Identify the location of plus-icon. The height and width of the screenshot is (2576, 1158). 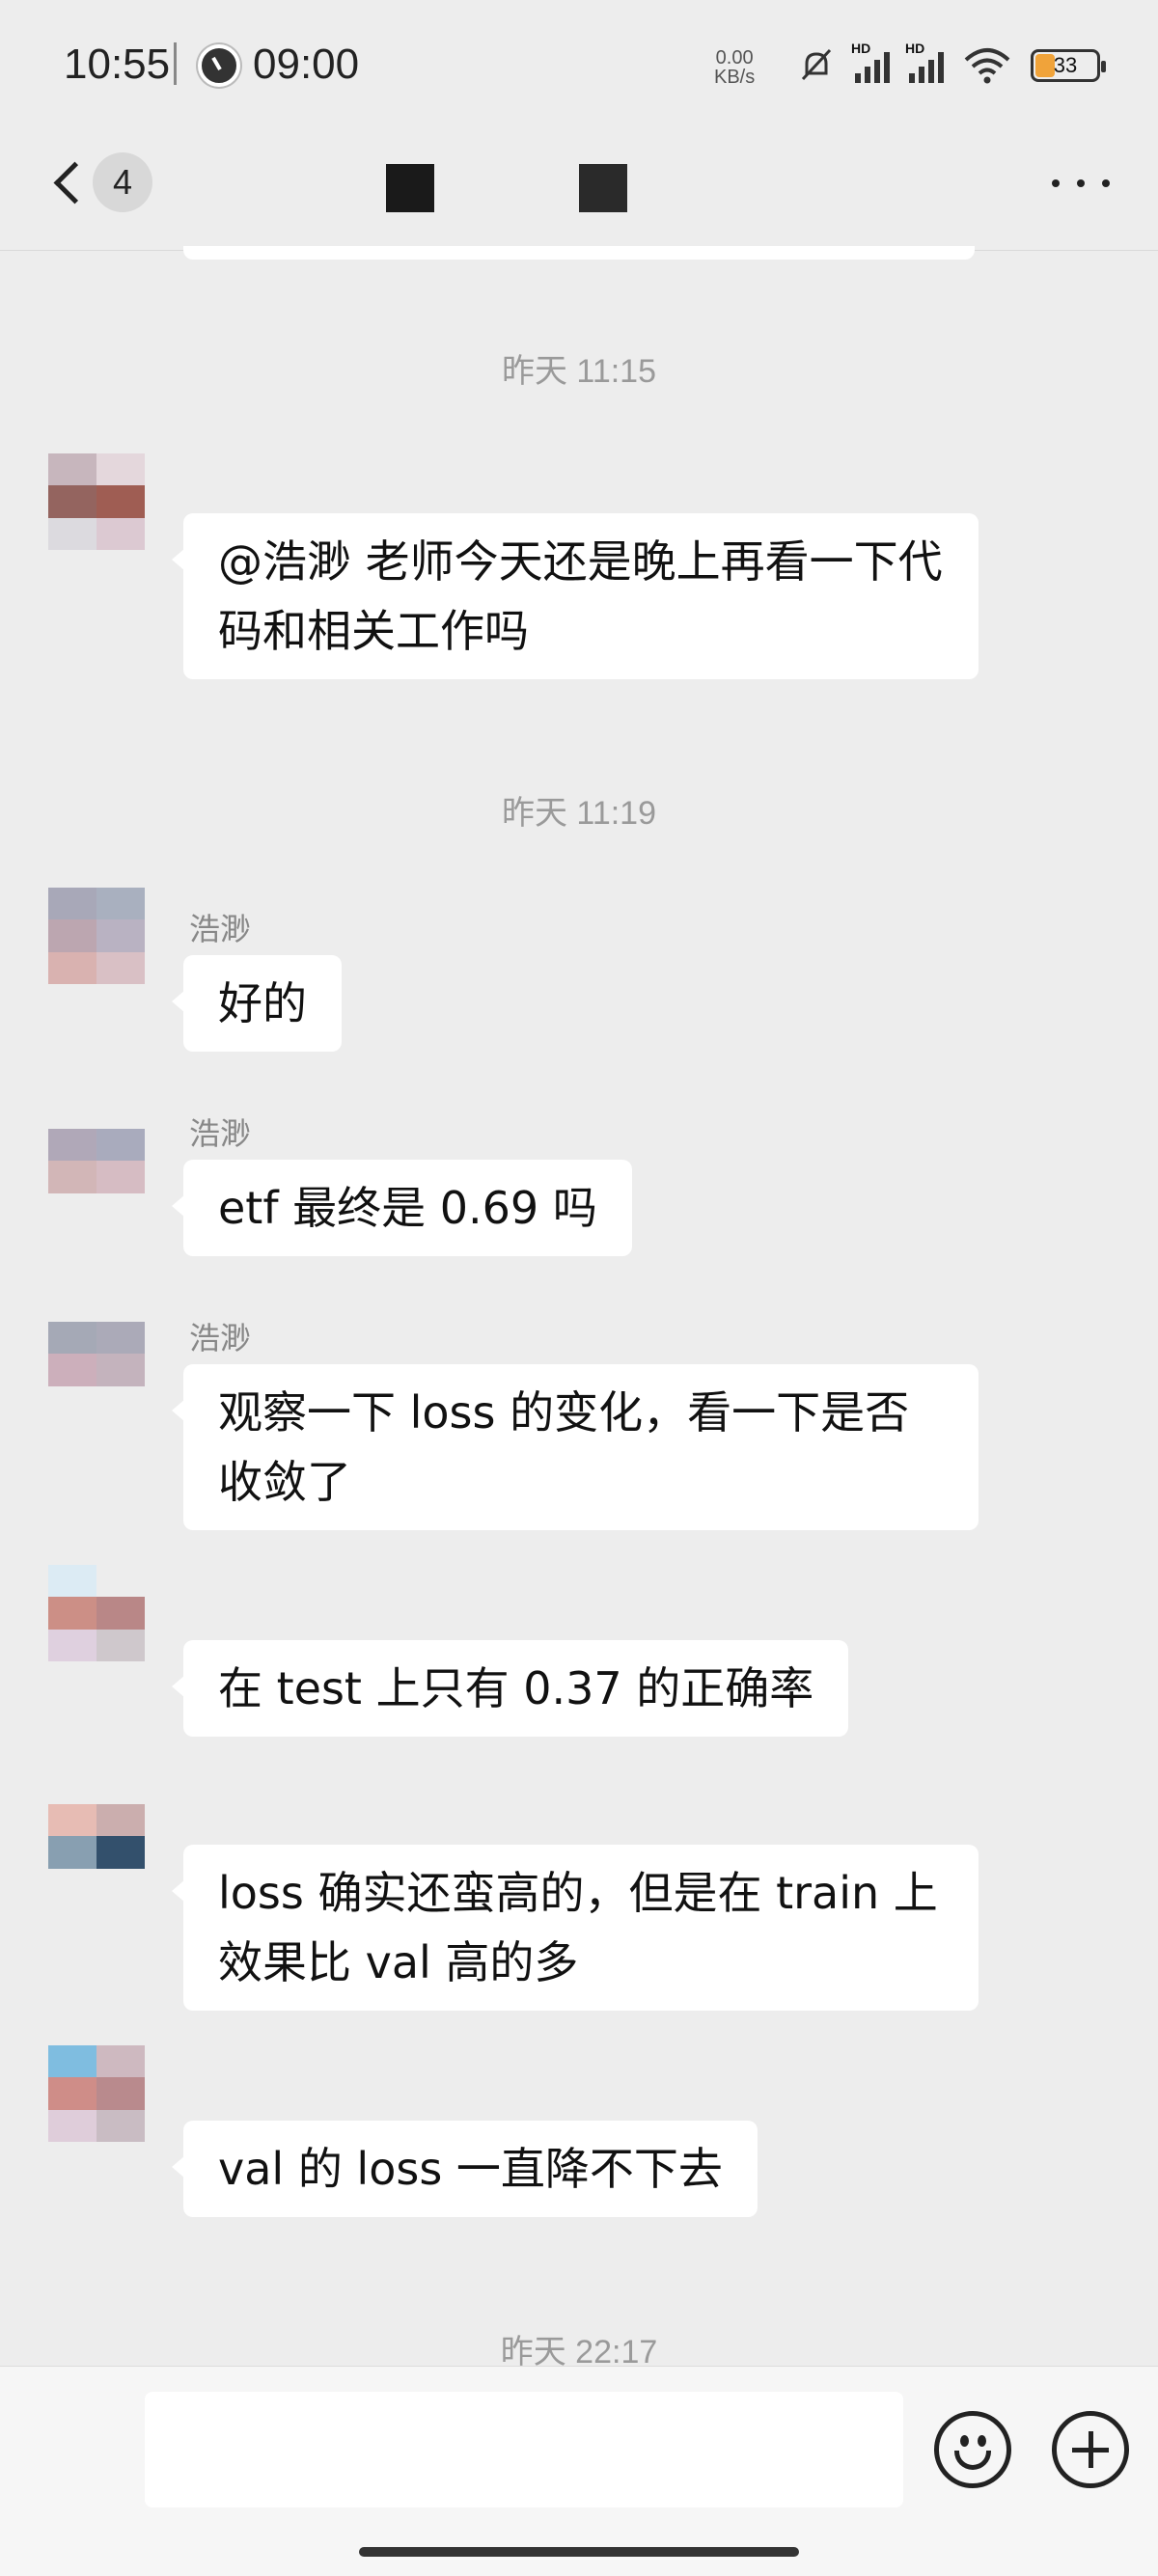
(1090, 2450).